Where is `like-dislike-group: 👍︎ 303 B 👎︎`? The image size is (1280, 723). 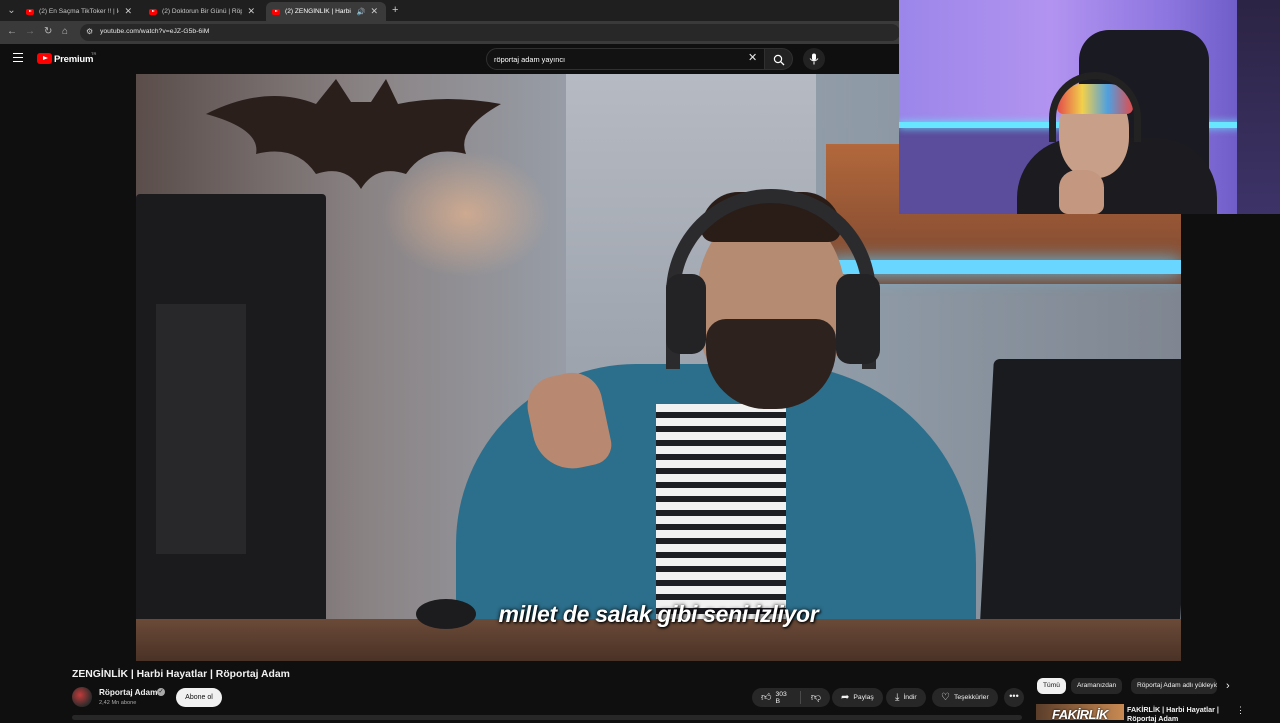
like-dislike-group: 👍︎ 303 B 👎︎ is located at coordinates (791, 697).